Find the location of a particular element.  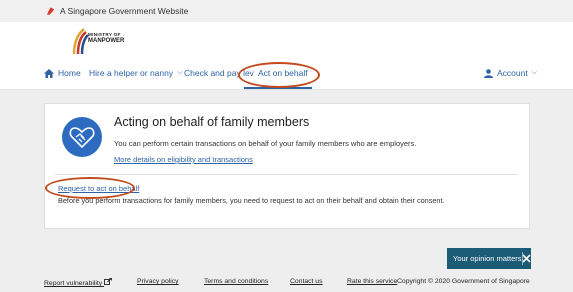

nav-hire-helper: Hire a helper or nanny ⌵ is located at coordinates (135, 73).